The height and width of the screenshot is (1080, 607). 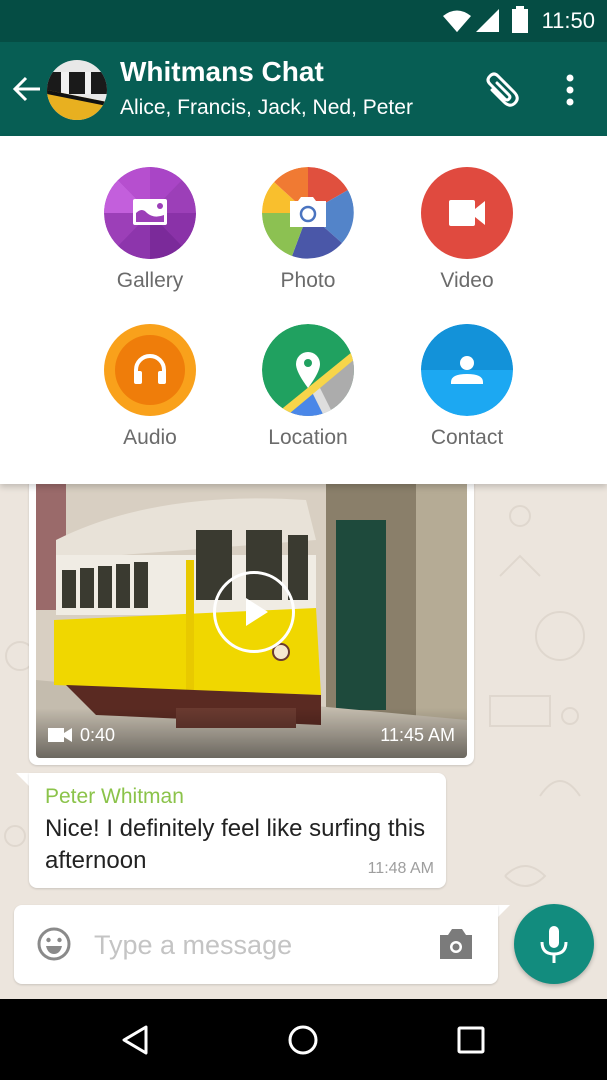 What do you see at coordinates (467, 370) in the screenshot?
I see `person-icon` at bounding box center [467, 370].